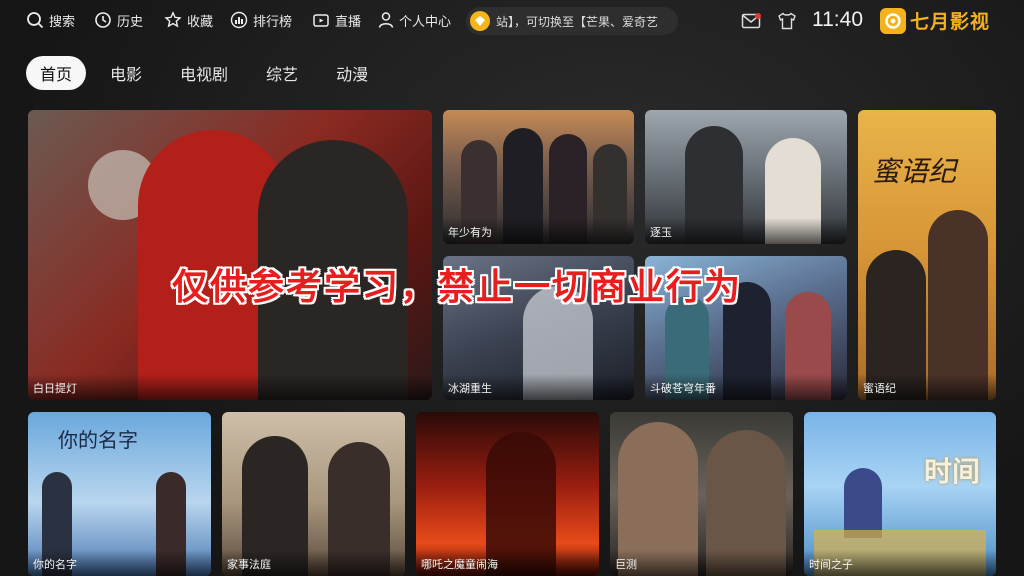 The width and height of the screenshot is (1024, 576). What do you see at coordinates (701, 563) in the screenshot?
I see `card-title: 巨测` at bounding box center [701, 563].